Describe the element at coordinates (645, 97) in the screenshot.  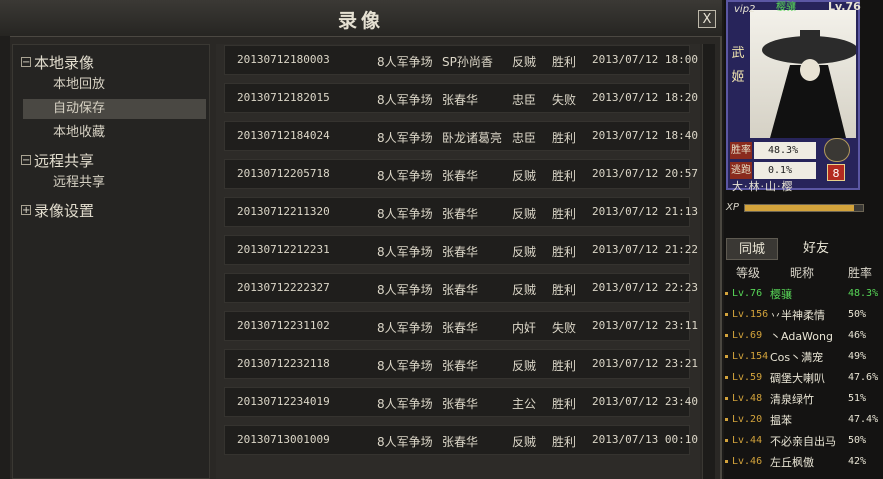
I see `recording-time: 2013/07/12 18:20` at that location.